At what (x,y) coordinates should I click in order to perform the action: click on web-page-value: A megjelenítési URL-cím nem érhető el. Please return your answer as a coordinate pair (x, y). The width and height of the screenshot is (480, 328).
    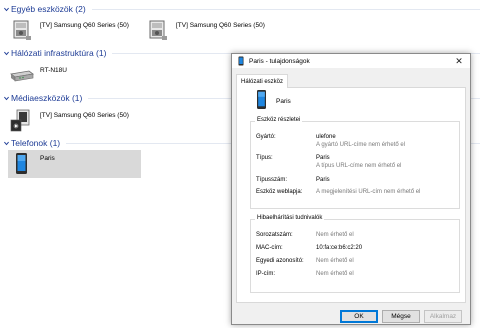
    Looking at the image, I should click on (368, 192).